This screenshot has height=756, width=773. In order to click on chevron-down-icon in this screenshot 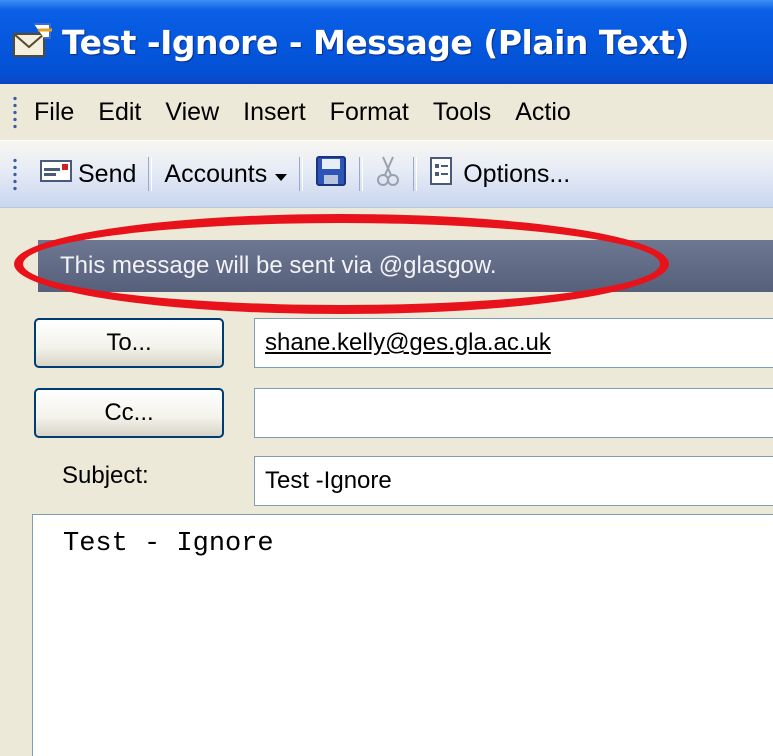, I will do `click(281, 174)`.